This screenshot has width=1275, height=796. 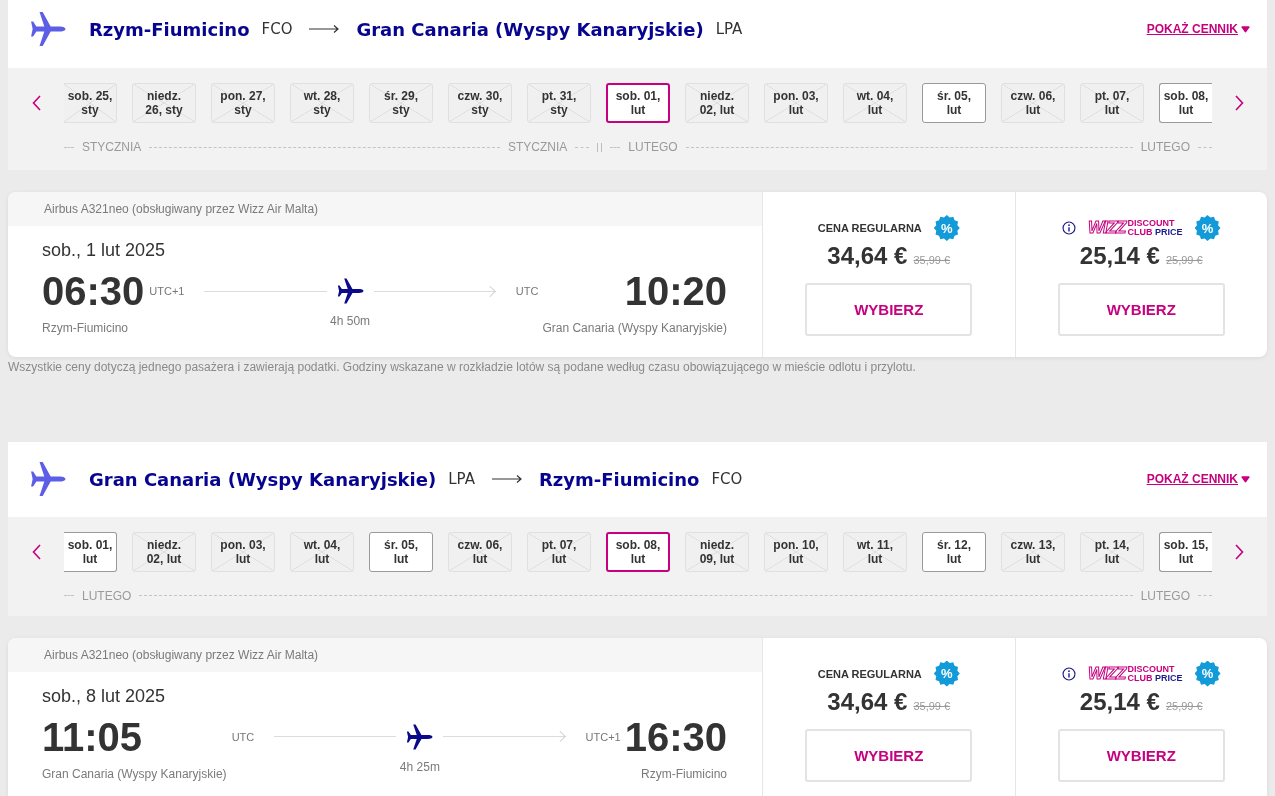 I want to click on previous-dates-button, so click(x=36, y=103).